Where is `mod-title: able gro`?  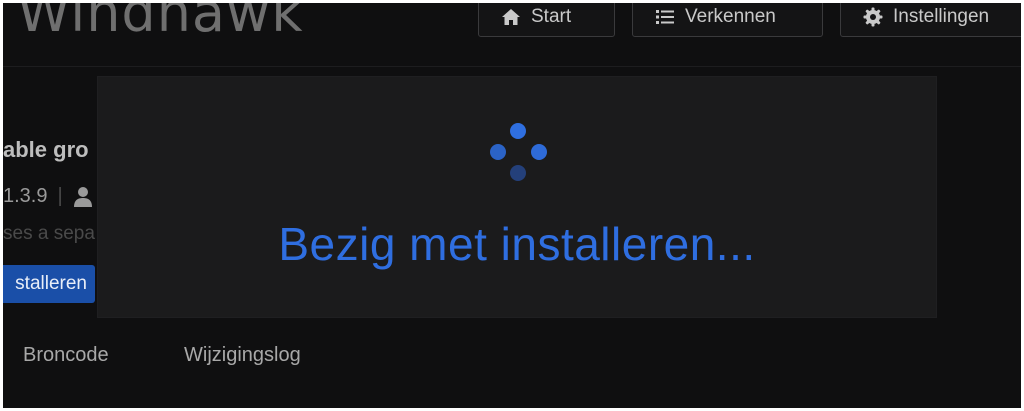 mod-title: able gro is located at coordinates (46, 149).